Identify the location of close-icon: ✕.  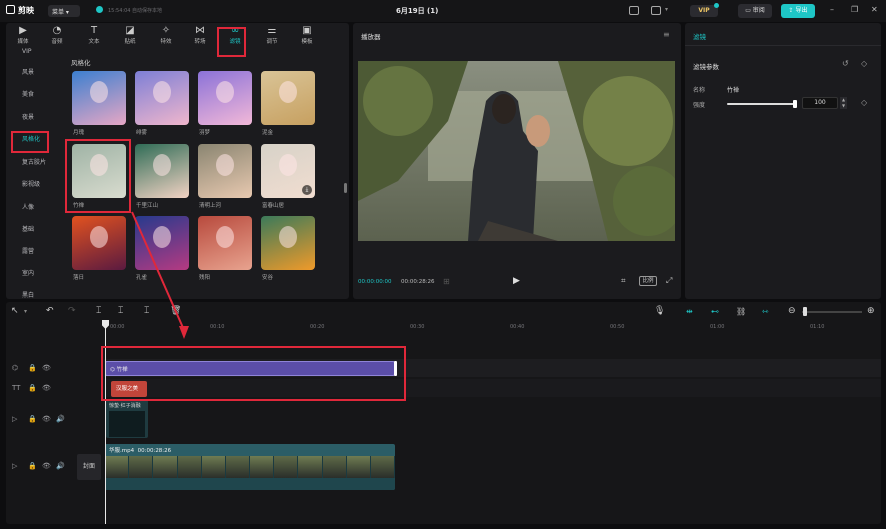
(874, 9).